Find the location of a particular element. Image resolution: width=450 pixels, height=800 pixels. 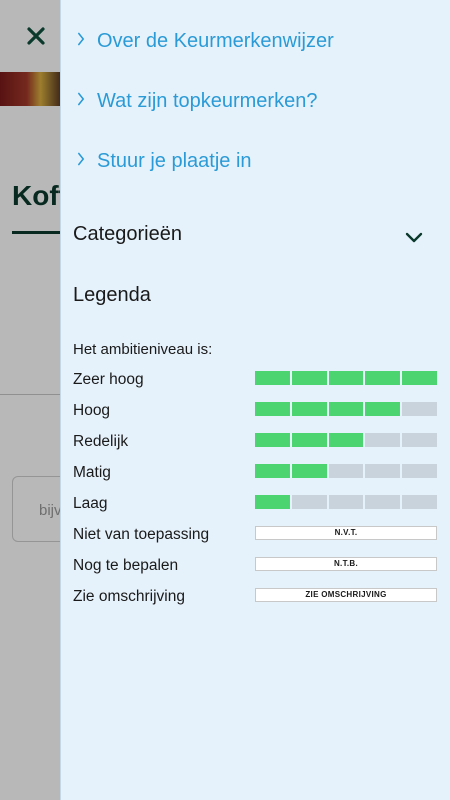

categories-toggle: Categorieën is located at coordinates (127, 234).